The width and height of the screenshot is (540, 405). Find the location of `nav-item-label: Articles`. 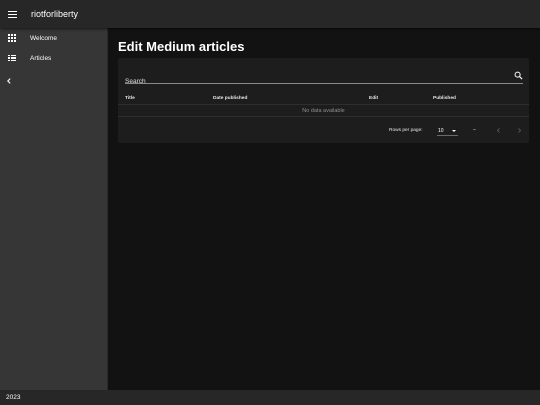

nav-item-label: Articles is located at coordinates (41, 58).